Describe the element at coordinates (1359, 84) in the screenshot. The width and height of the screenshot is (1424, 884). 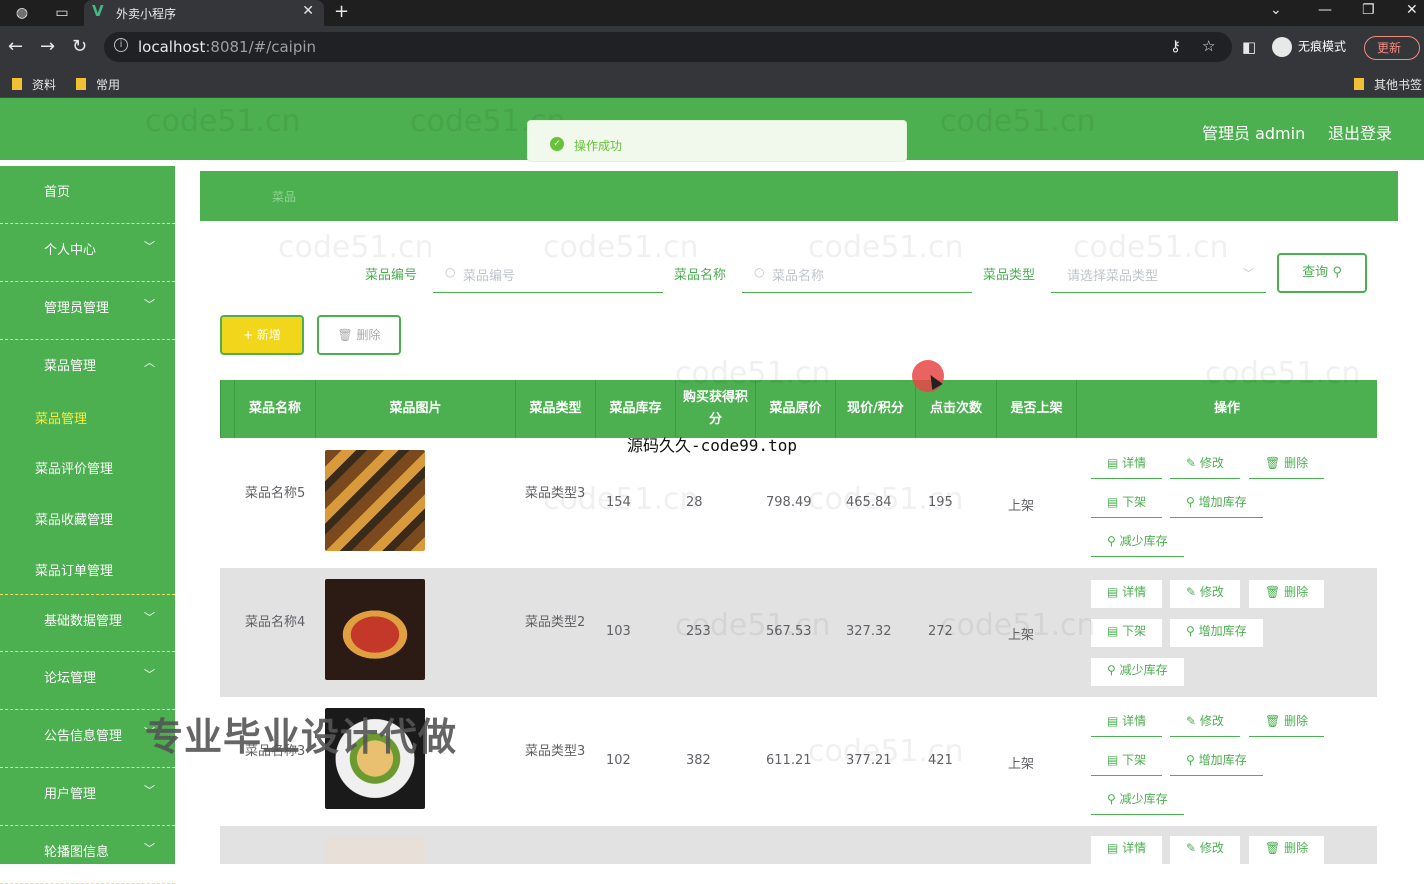
I see `folder-icon` at that location.